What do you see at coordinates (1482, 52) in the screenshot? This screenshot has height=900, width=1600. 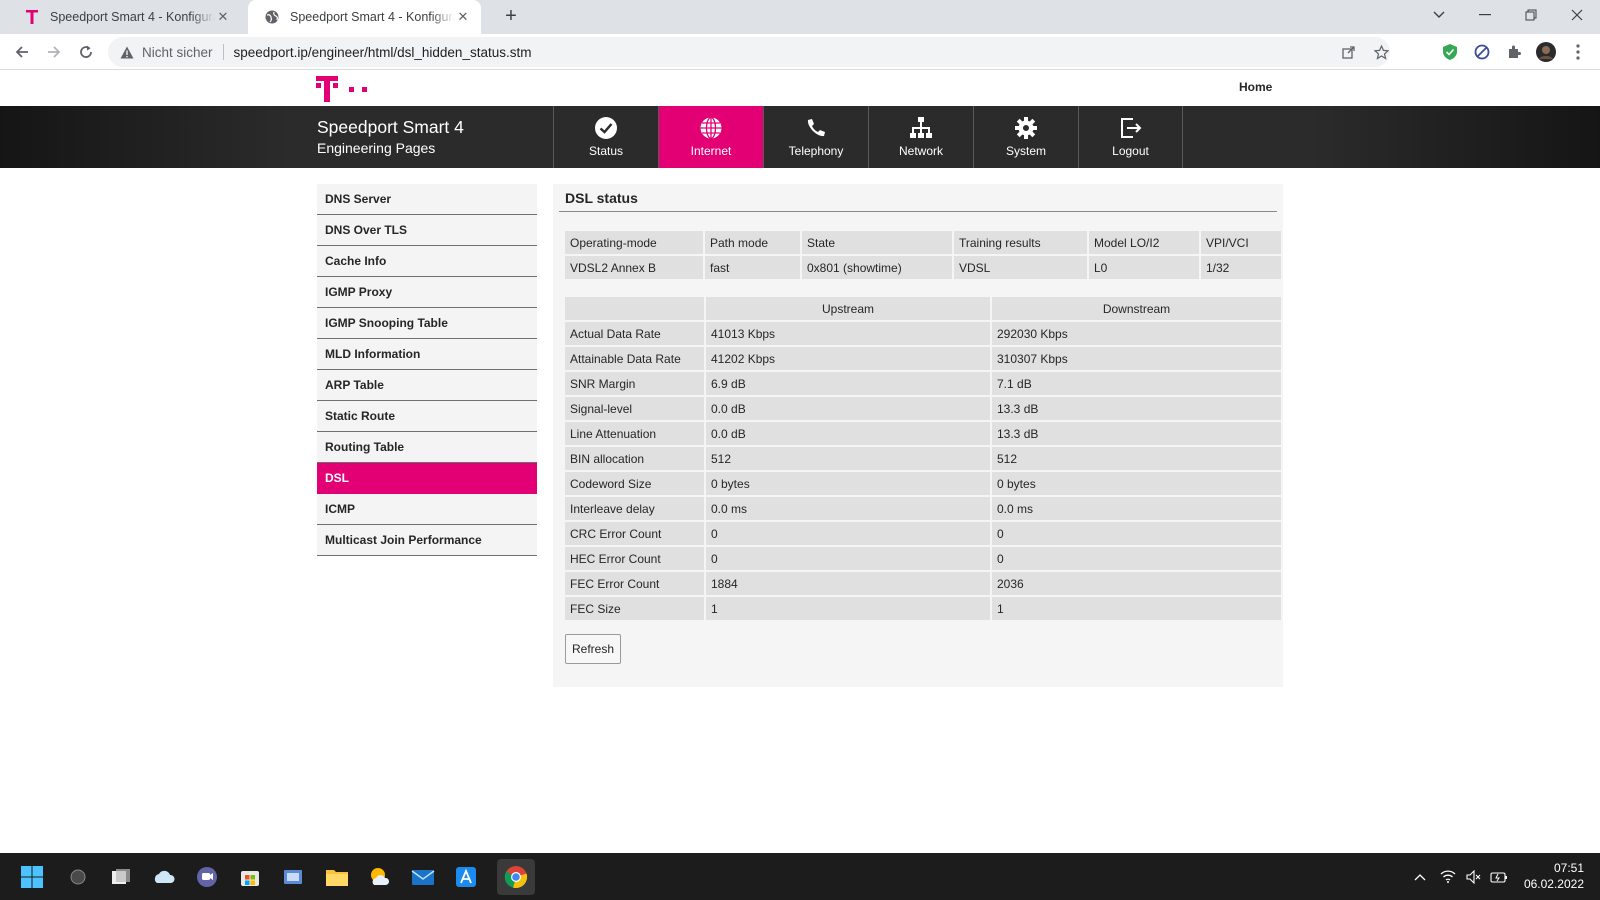 I see `block-extension-icon` at bounding box center [1482, 52].